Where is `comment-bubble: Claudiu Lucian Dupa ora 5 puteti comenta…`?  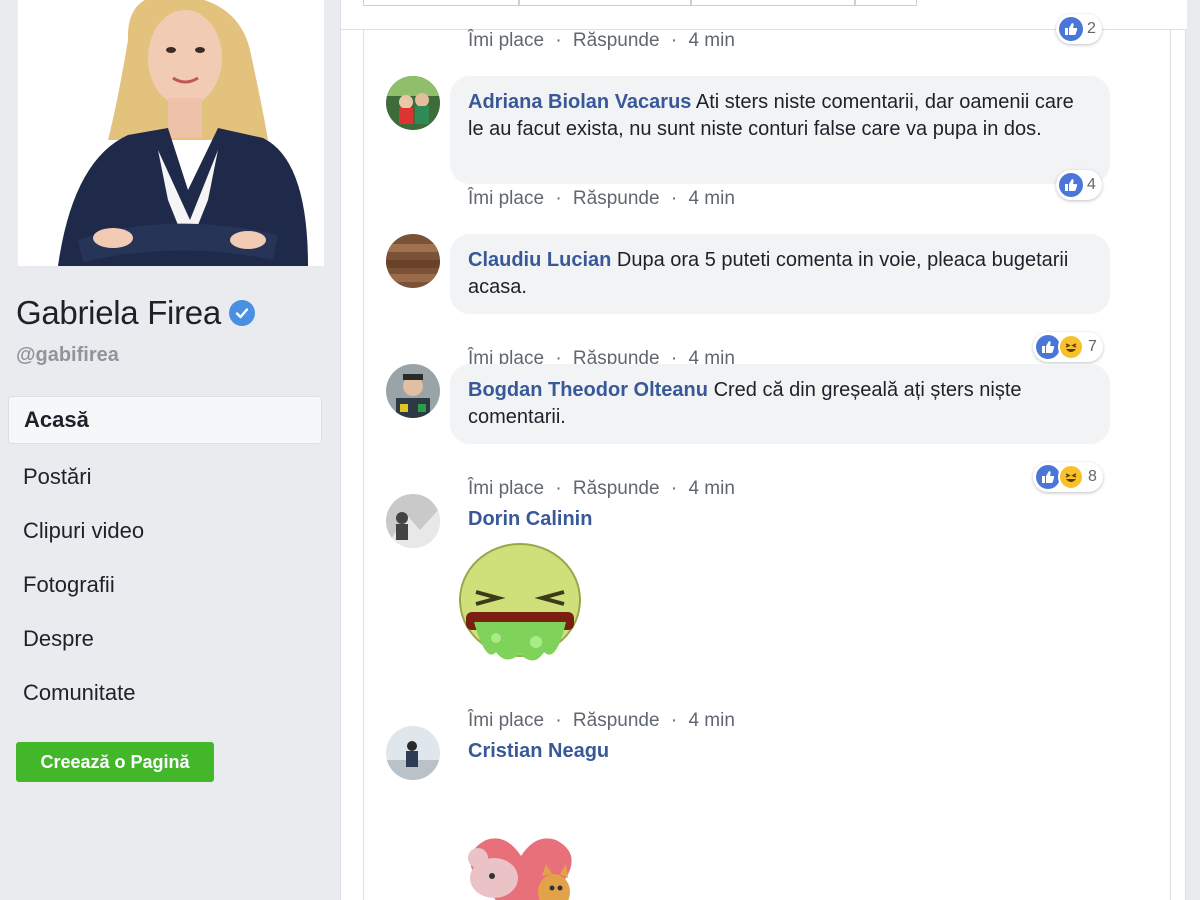
comment-bubble: Claudiu Lucian Dupa ora 5 puteti comenta… is located at coordinates (780, 274).